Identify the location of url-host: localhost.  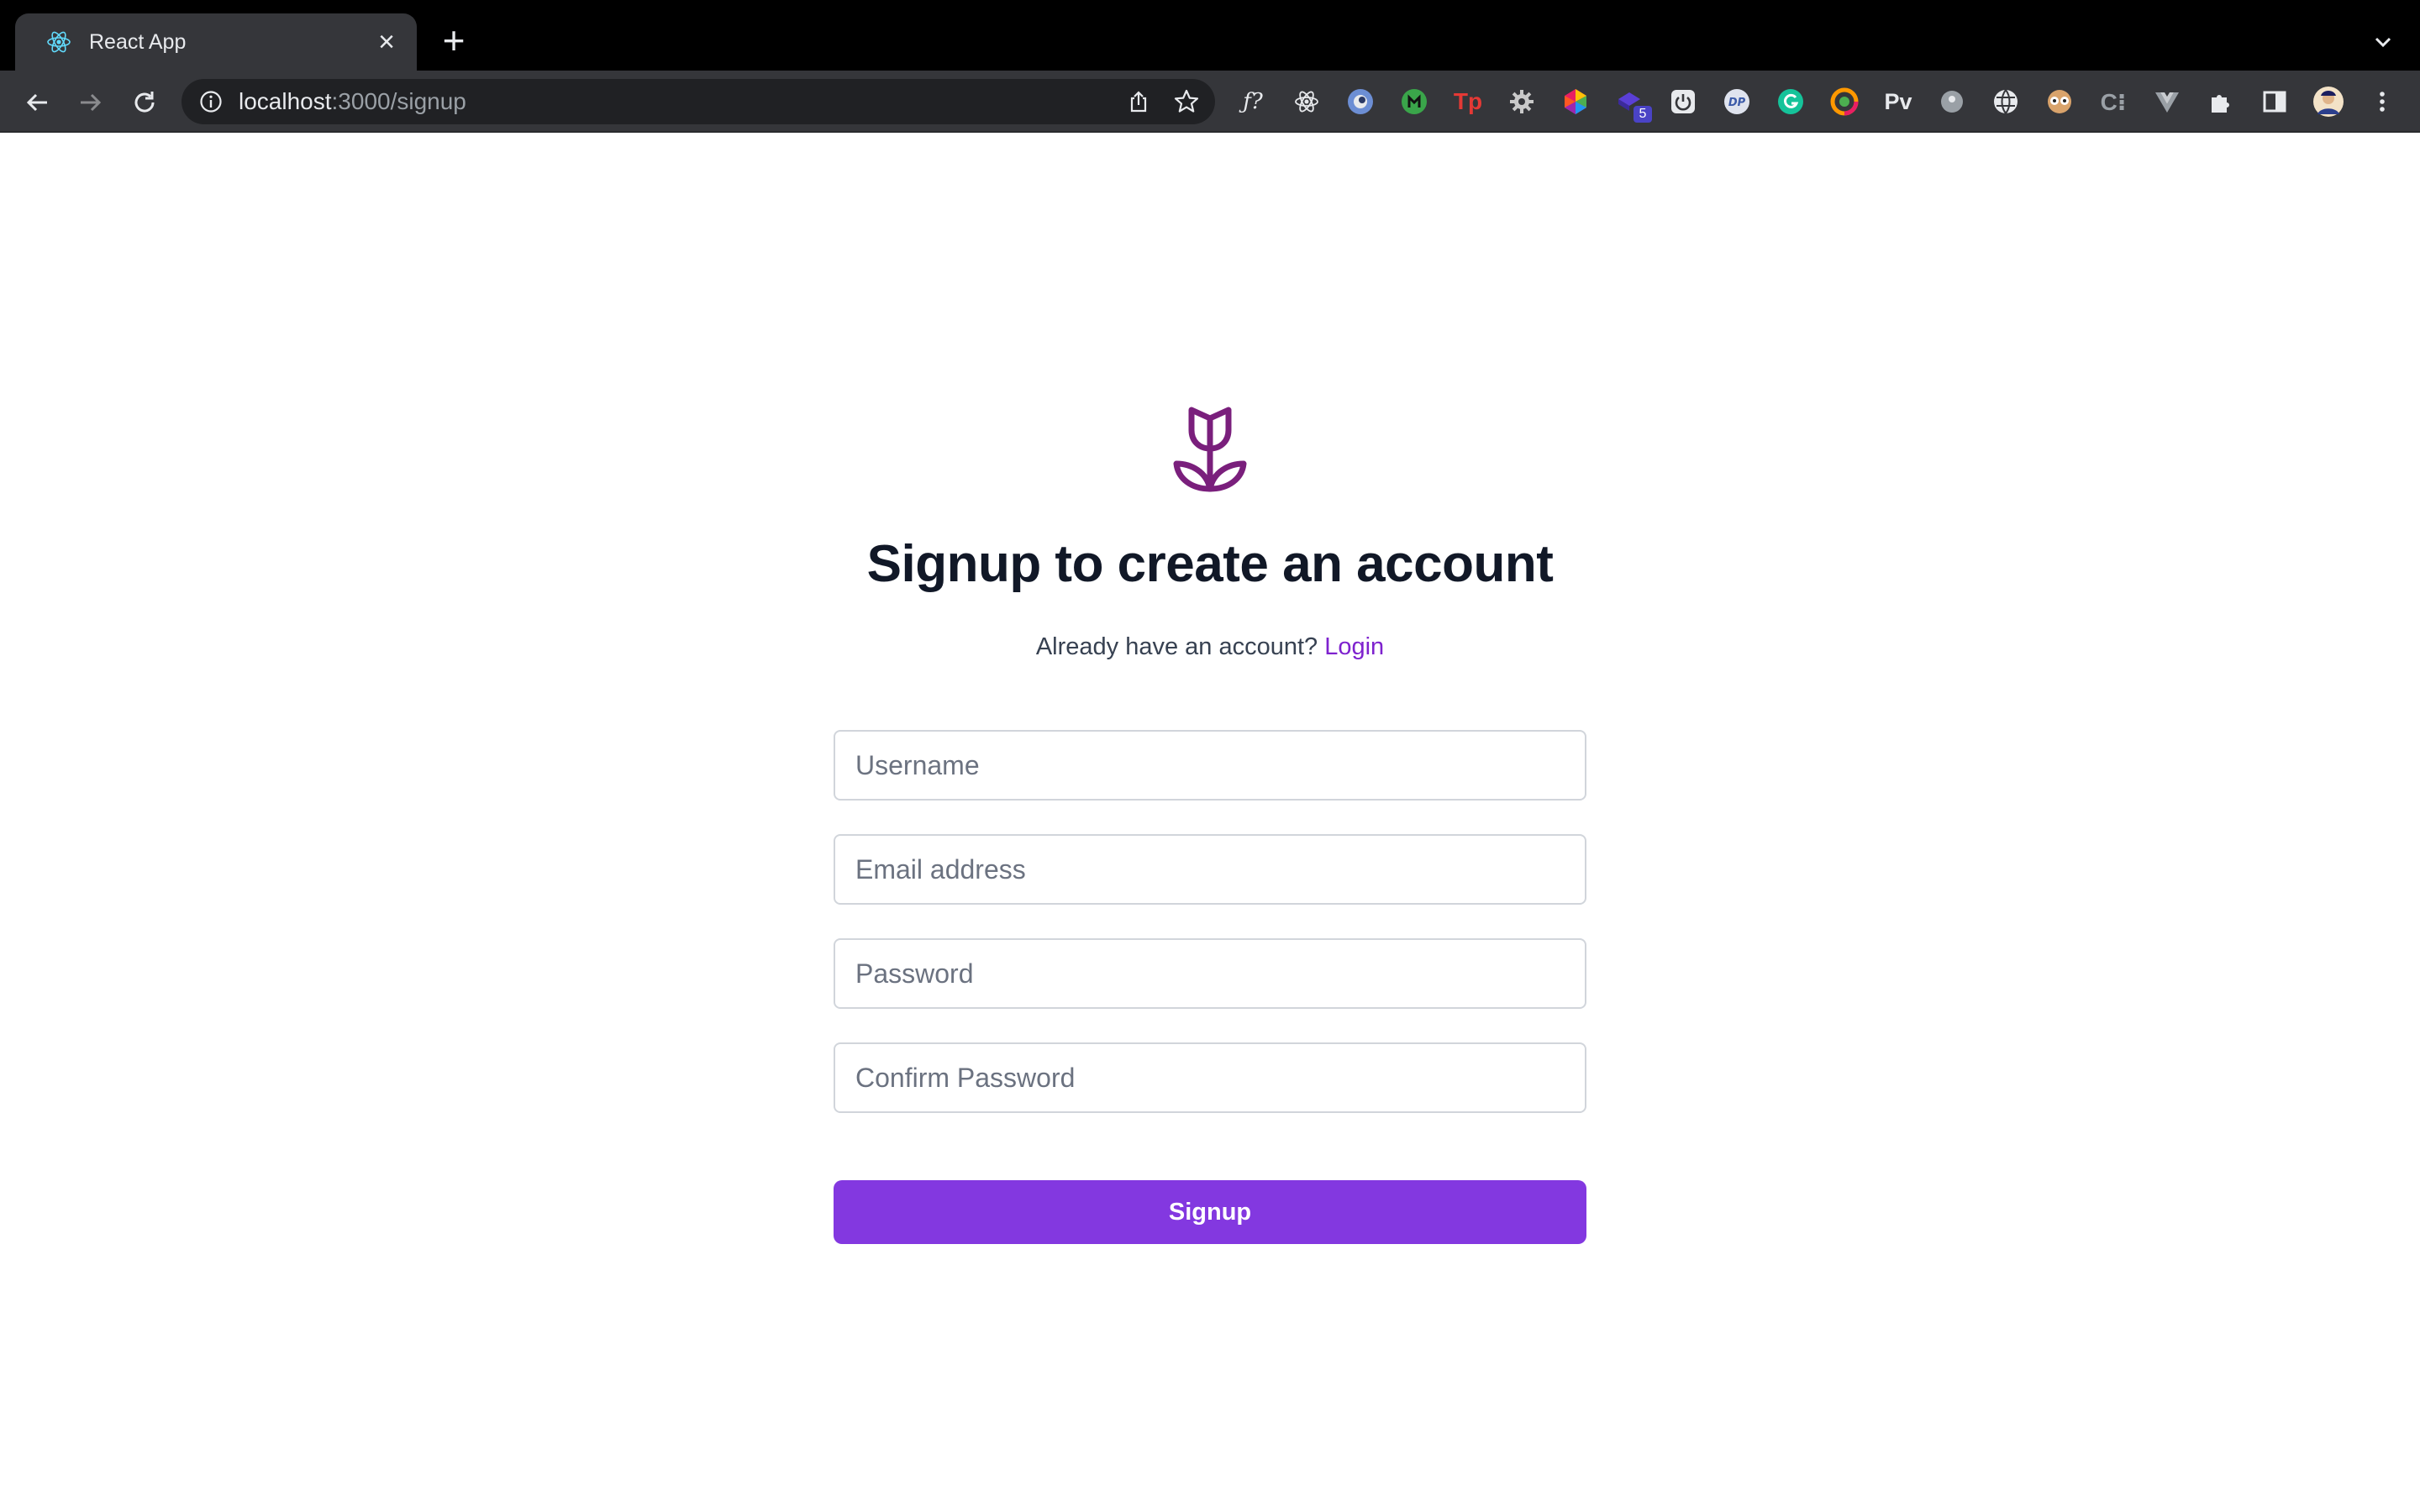
(285, 101).